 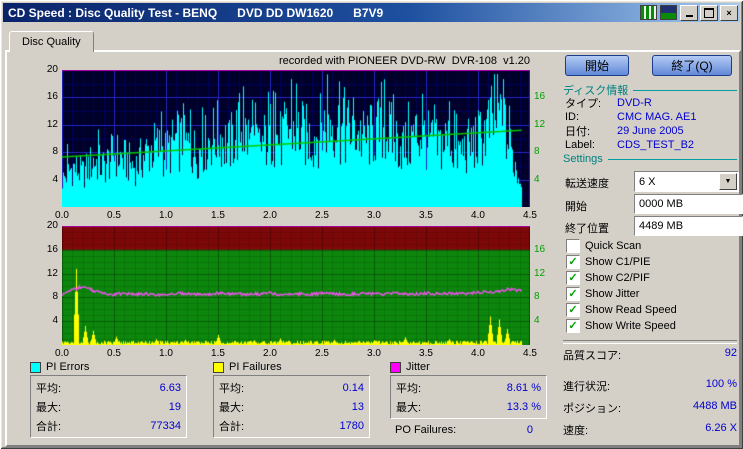 I want to click on x-axis-tick: 1.0, so click(x=166, y=353).